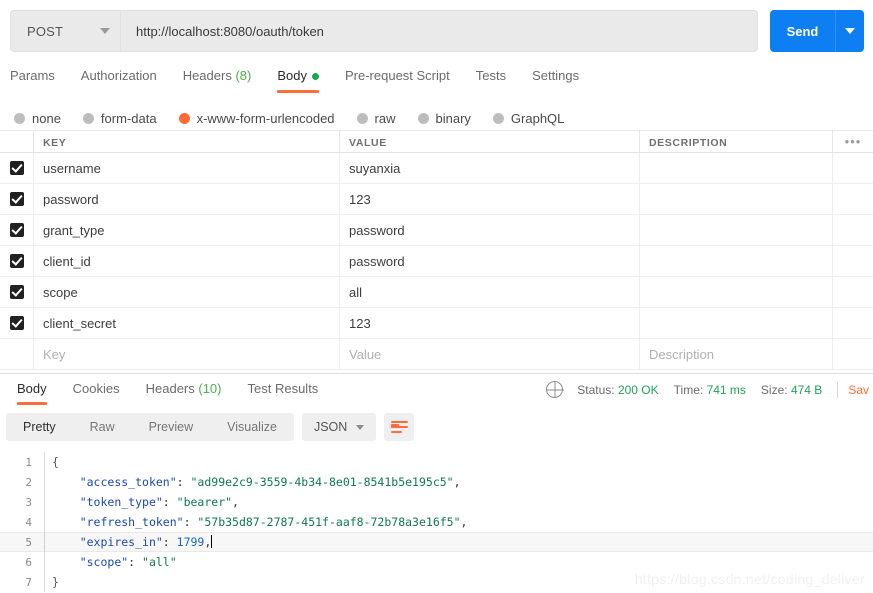 This screenshot has width=873, height=593. I want to click on globe-icon, so click(555, 389).